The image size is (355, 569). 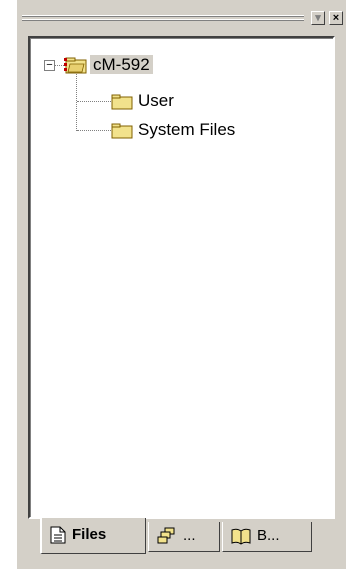 What do you see at coordinates (49, 65) in the screenshot?
I see `tree-expander-toggle: −` at bounding box center [49, 65].